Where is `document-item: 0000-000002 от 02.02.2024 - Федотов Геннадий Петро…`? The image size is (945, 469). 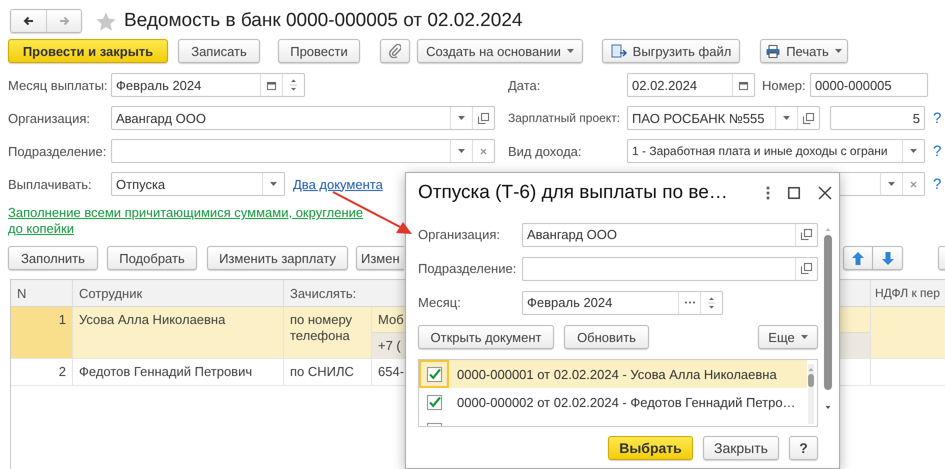
document-item: 0000-000002 от 02.02.2024 - Федотов Геннадий Петро… is located at coordinates (613, 402).